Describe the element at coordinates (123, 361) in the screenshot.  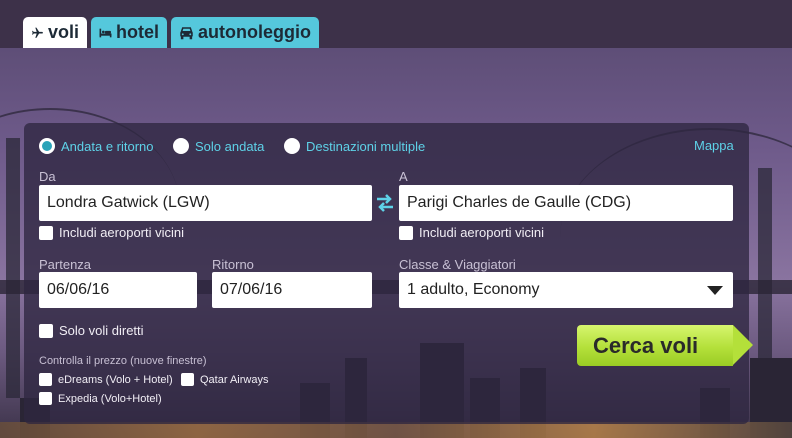
I see `price-check-title: Controlla il prezzo (nuove finestre)` at that location.